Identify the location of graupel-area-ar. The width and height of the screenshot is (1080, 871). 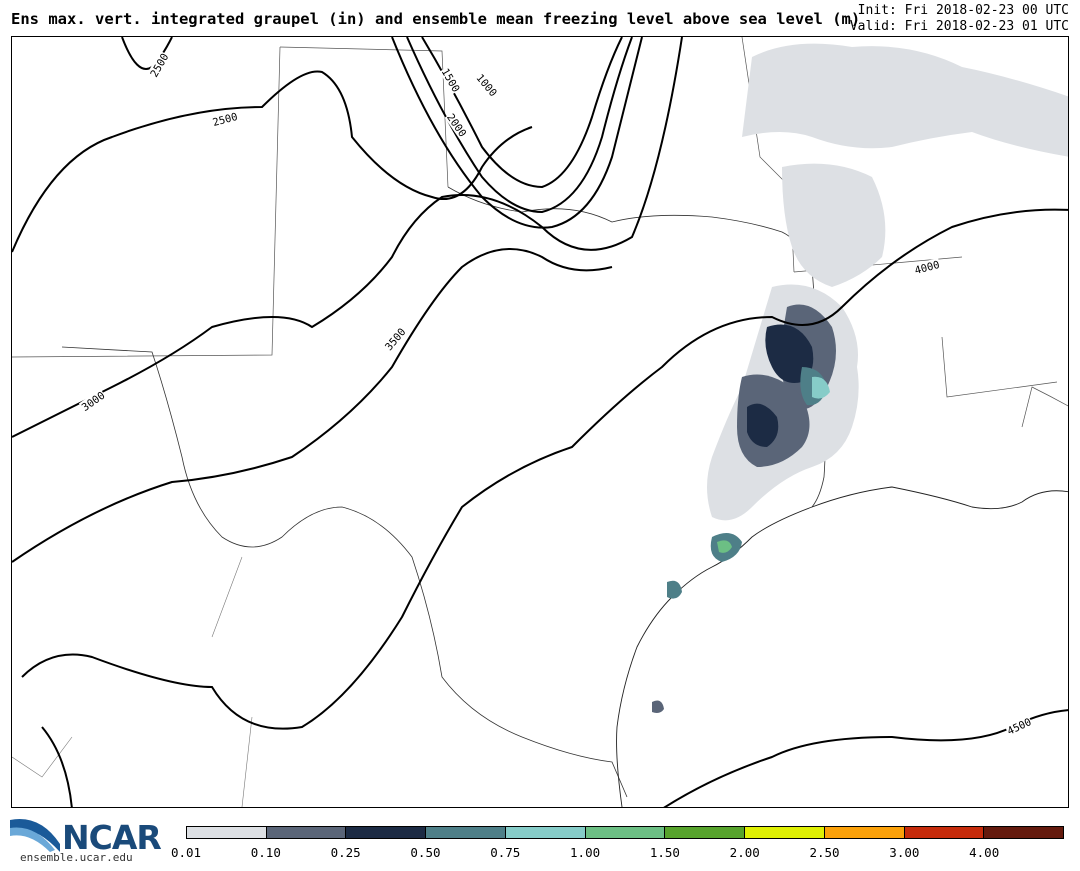
(834, 225).